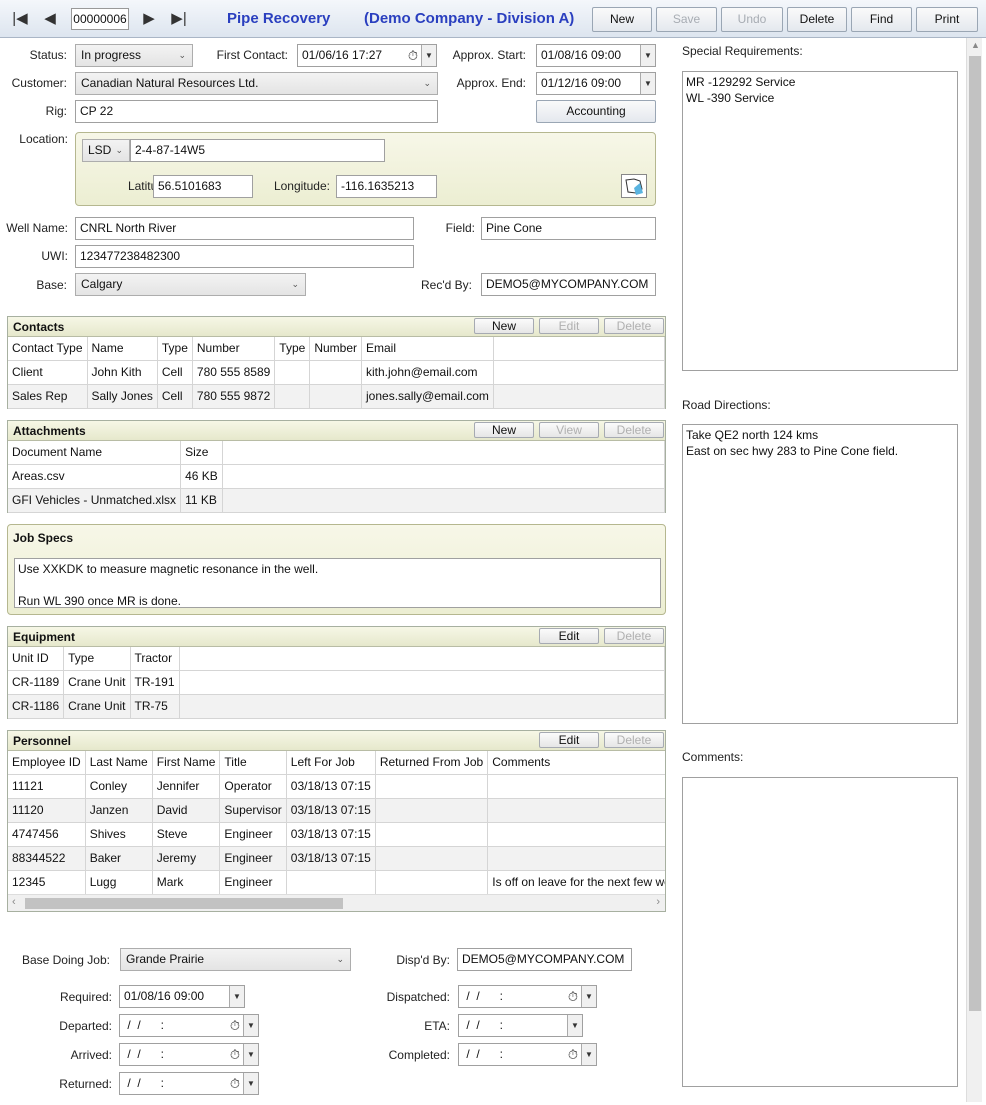 The width and height of the screenshot is (986, 1105). I want to click on special-requirements-textarea: MR -129292 Service WL -390 Service, so click(820, 221).